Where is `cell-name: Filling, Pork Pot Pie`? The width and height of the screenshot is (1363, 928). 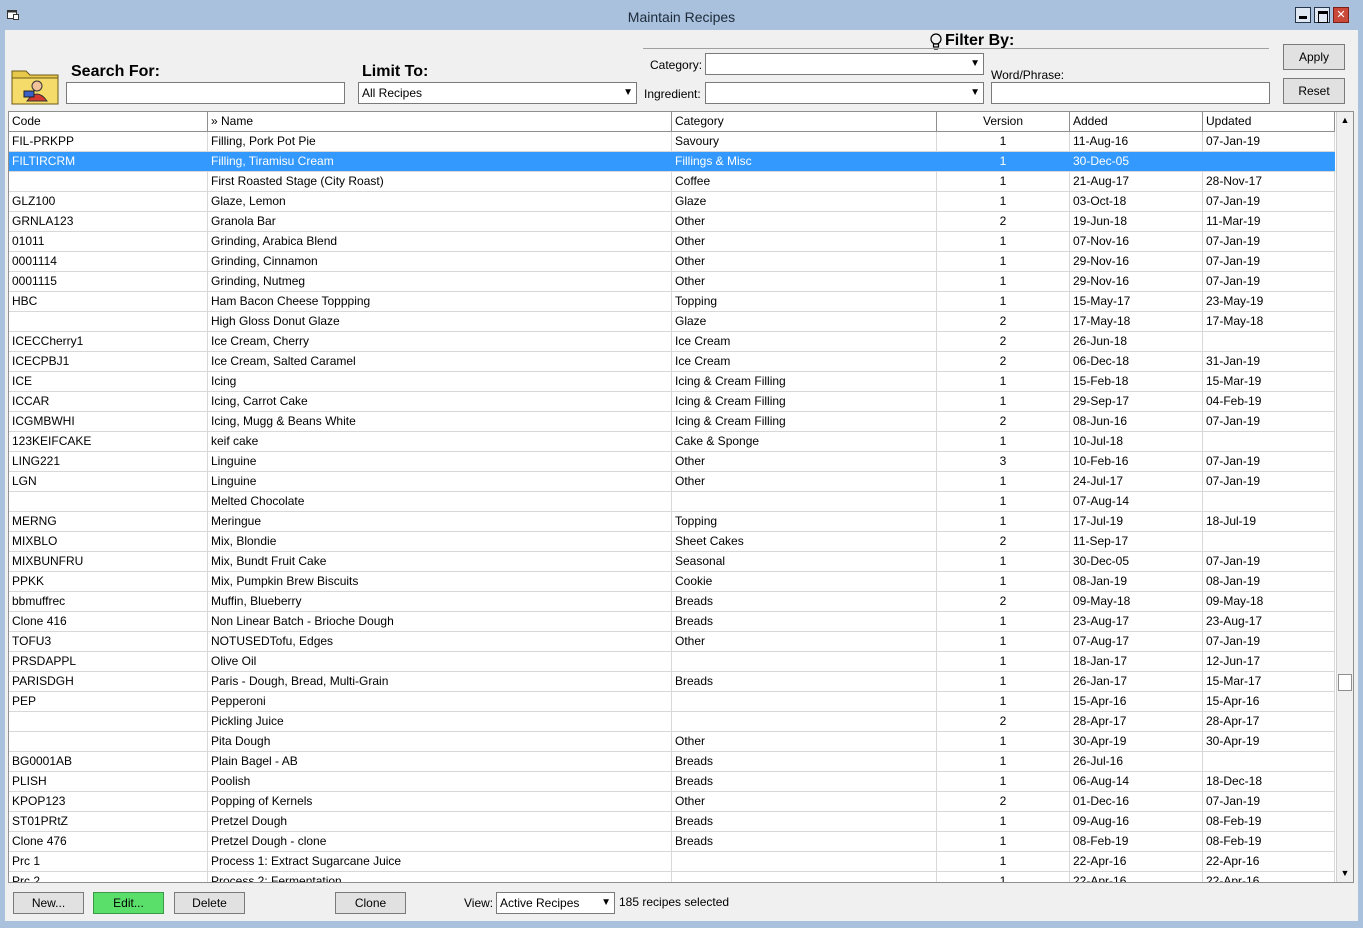 cell-name: Filling, Pork Pot Pie is located at coordinates (440, 141).